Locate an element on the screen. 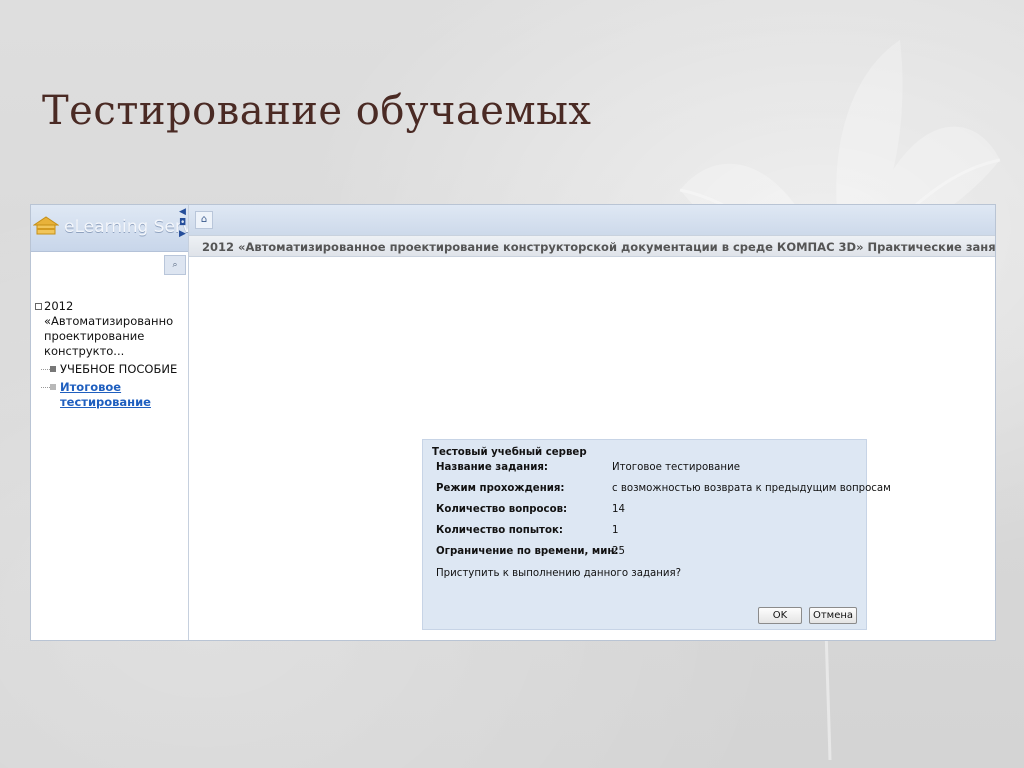 The image size is (1024, 768). tree-item-final-test: Итоговое тестирование is located at coordinates (111, 395).